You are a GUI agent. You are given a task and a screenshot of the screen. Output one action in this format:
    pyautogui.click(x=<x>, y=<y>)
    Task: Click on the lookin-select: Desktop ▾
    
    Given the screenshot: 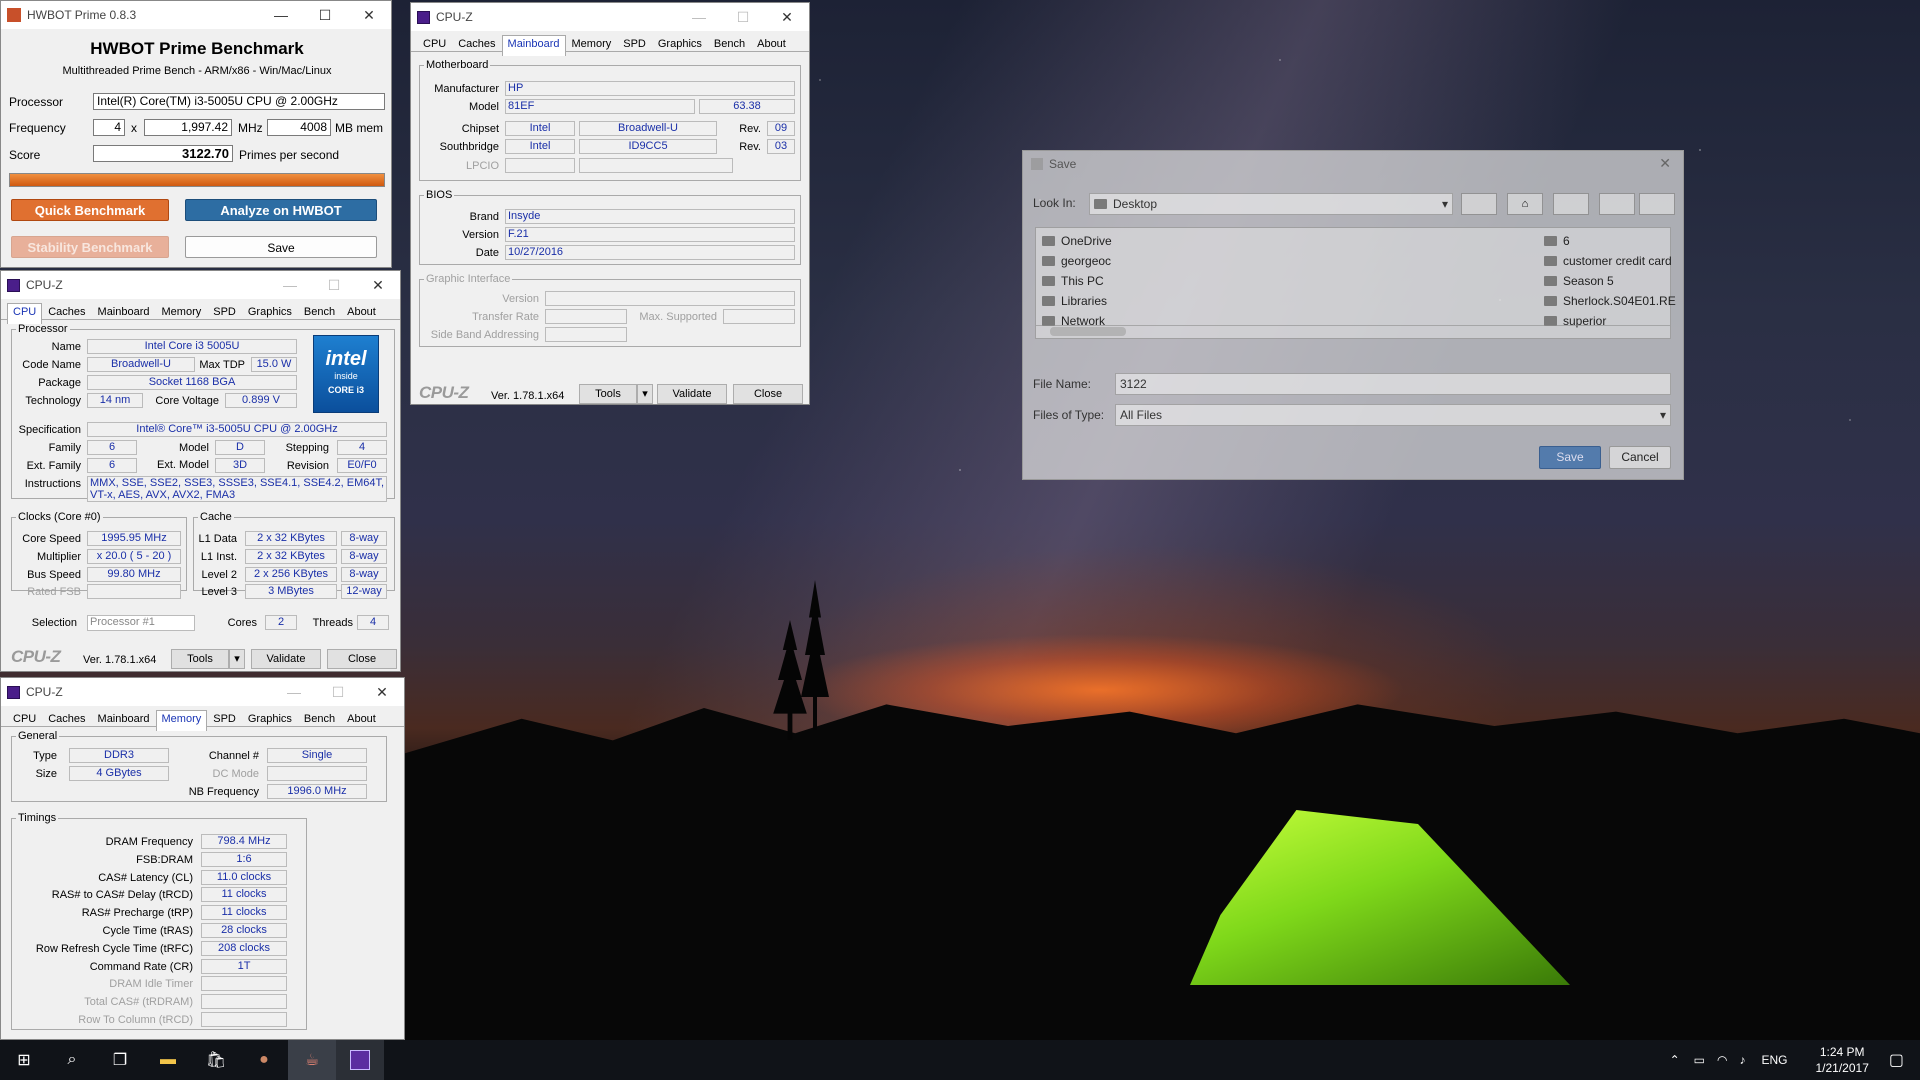 What is the action you would take?
    pyautogui.click(x=1271, y=204)
    